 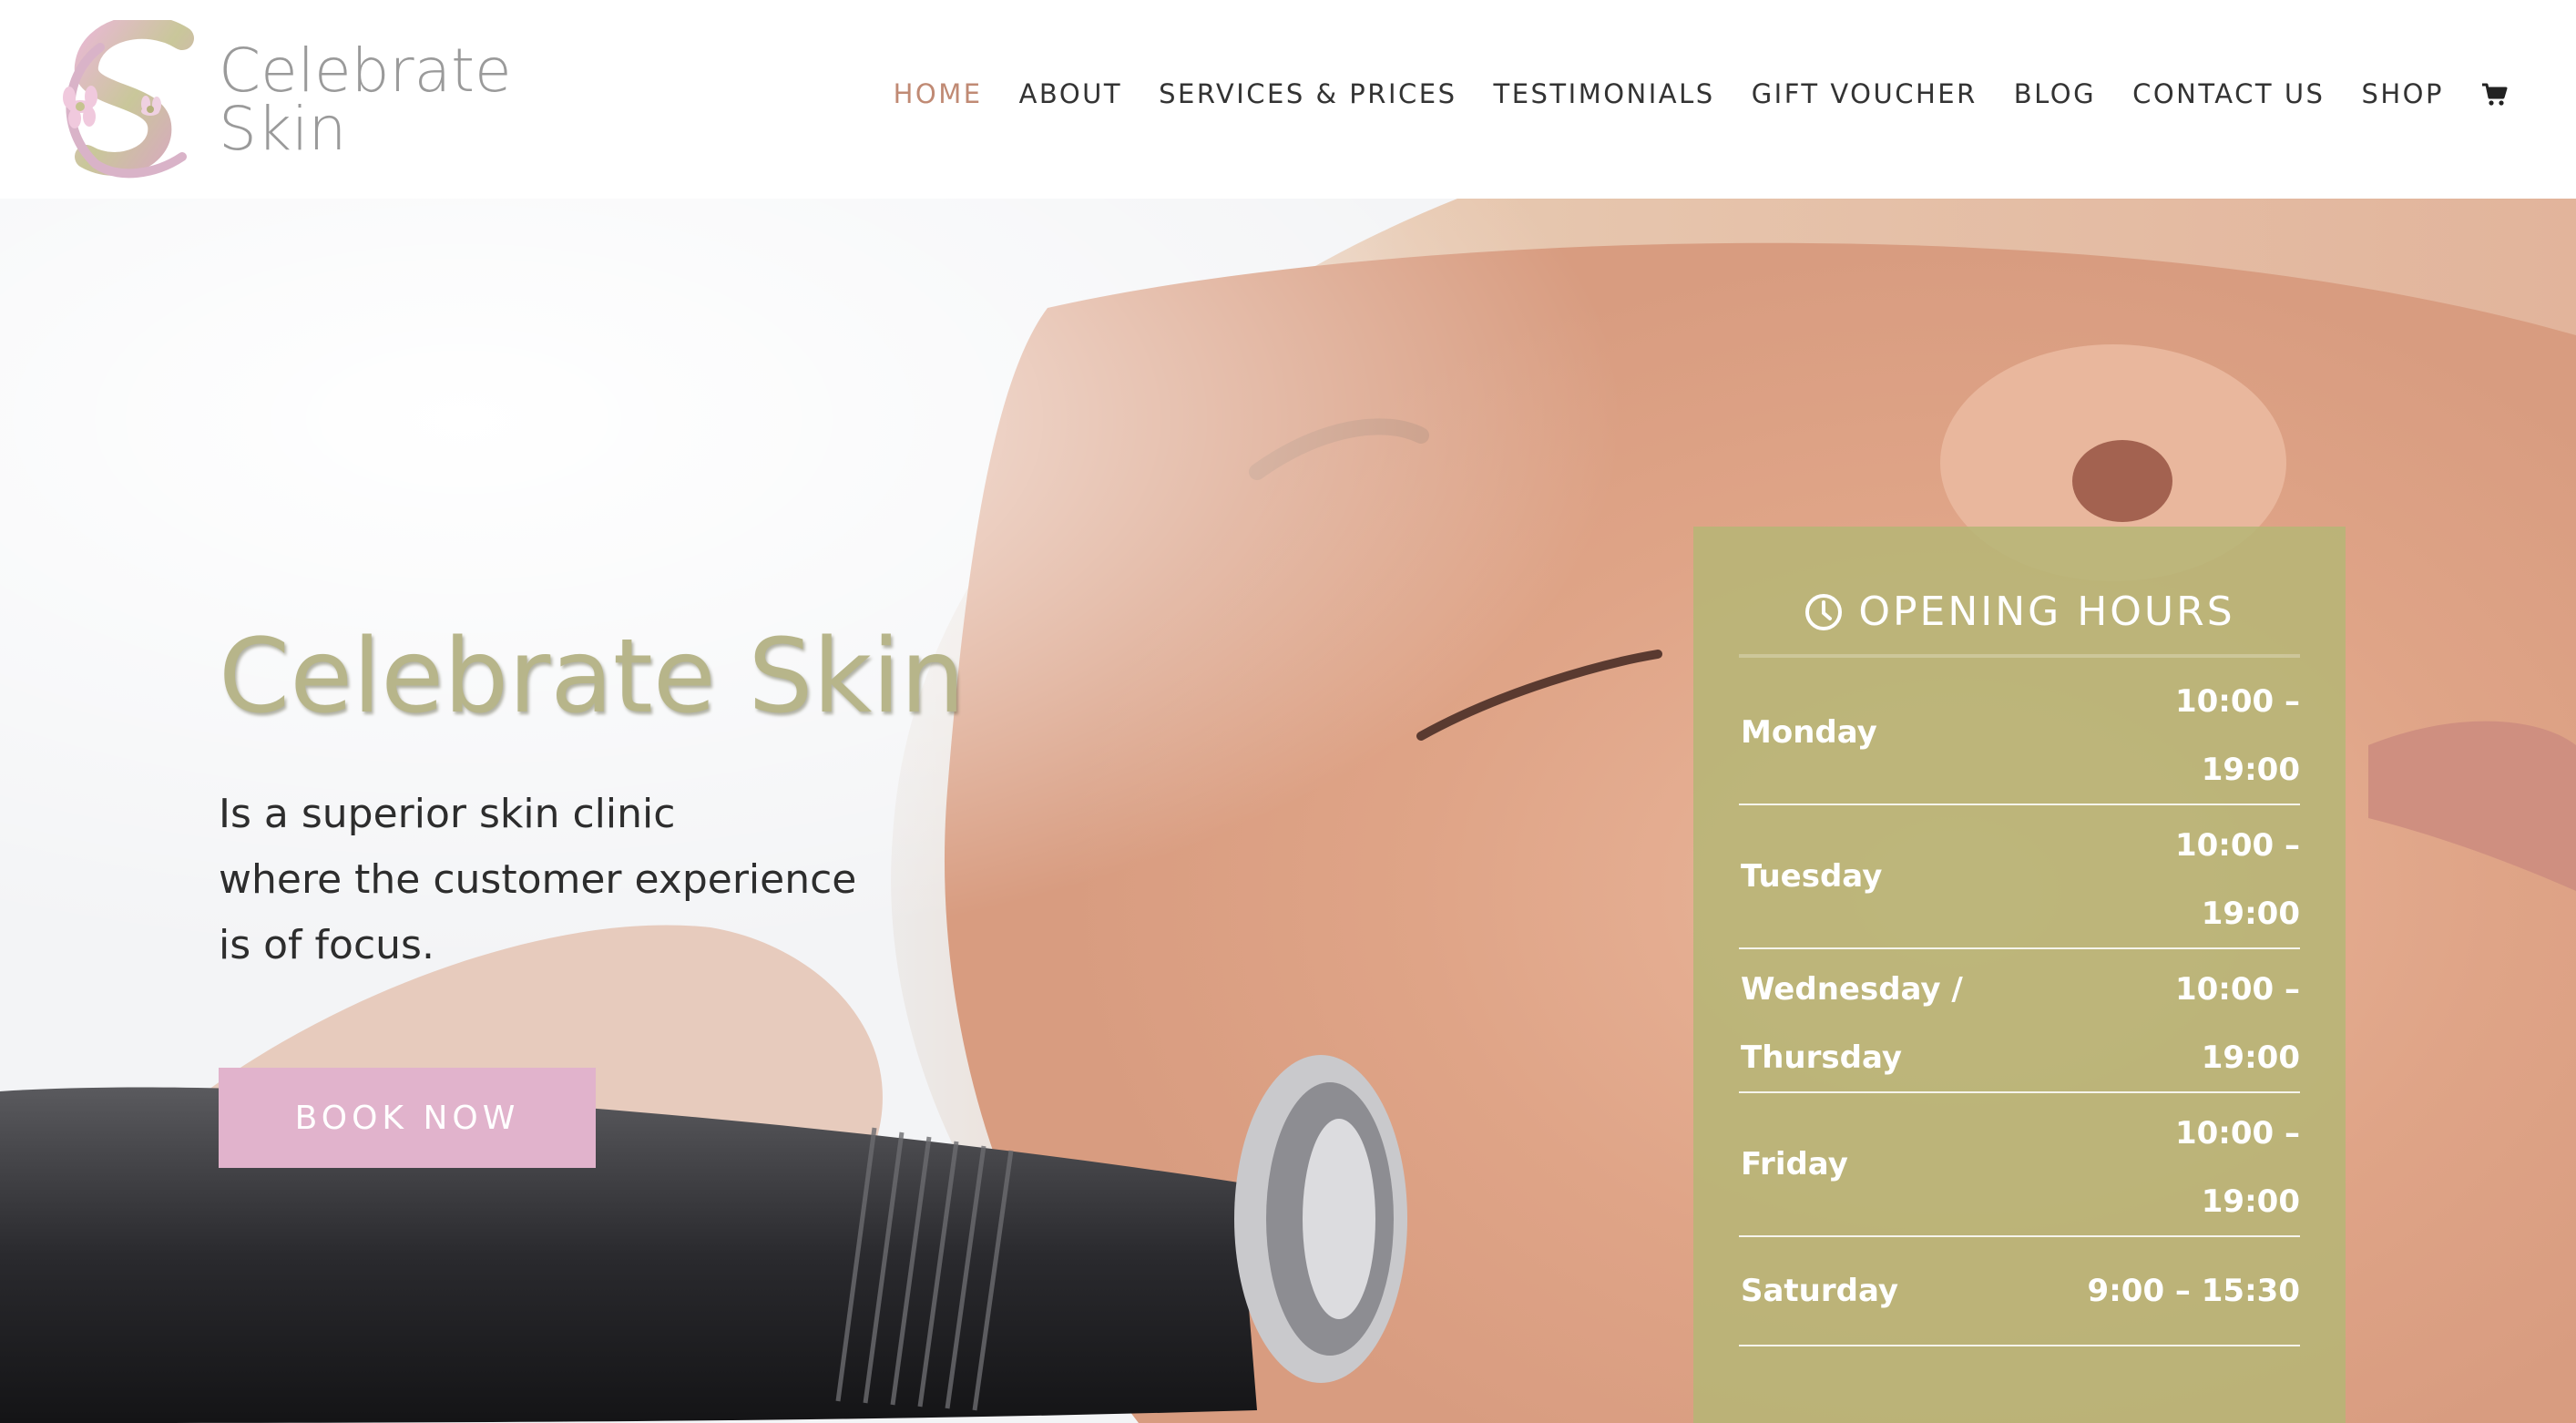 What do you see at coordinates (2494, 93) in the screenshot?
I see `cart-icon` at bounding box center [2494, 93].